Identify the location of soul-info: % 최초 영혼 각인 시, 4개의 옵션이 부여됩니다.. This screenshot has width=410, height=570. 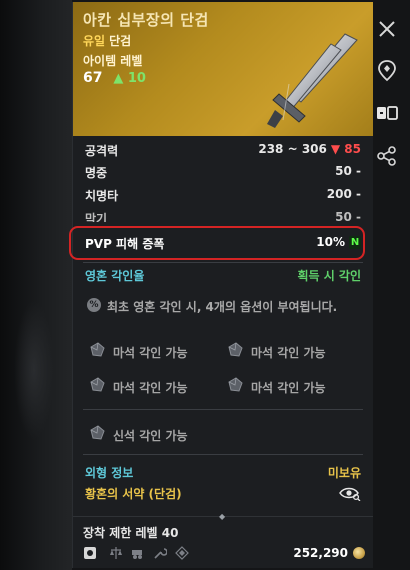
(225, 307).